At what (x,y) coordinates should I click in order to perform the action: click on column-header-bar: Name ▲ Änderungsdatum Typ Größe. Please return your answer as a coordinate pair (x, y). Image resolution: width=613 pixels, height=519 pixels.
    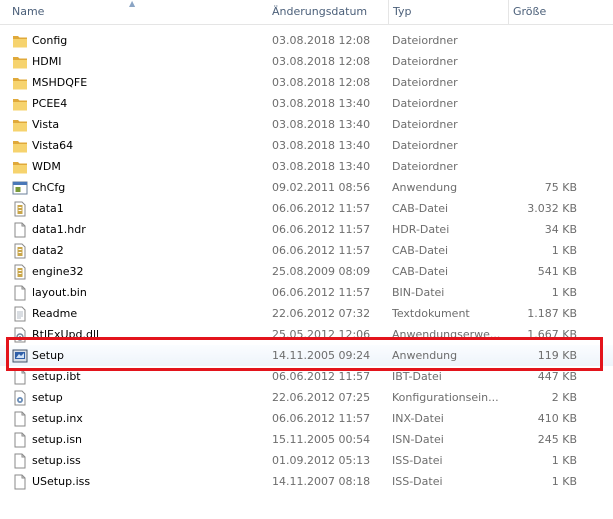
    Looking at the image, I should click on (306, 12).